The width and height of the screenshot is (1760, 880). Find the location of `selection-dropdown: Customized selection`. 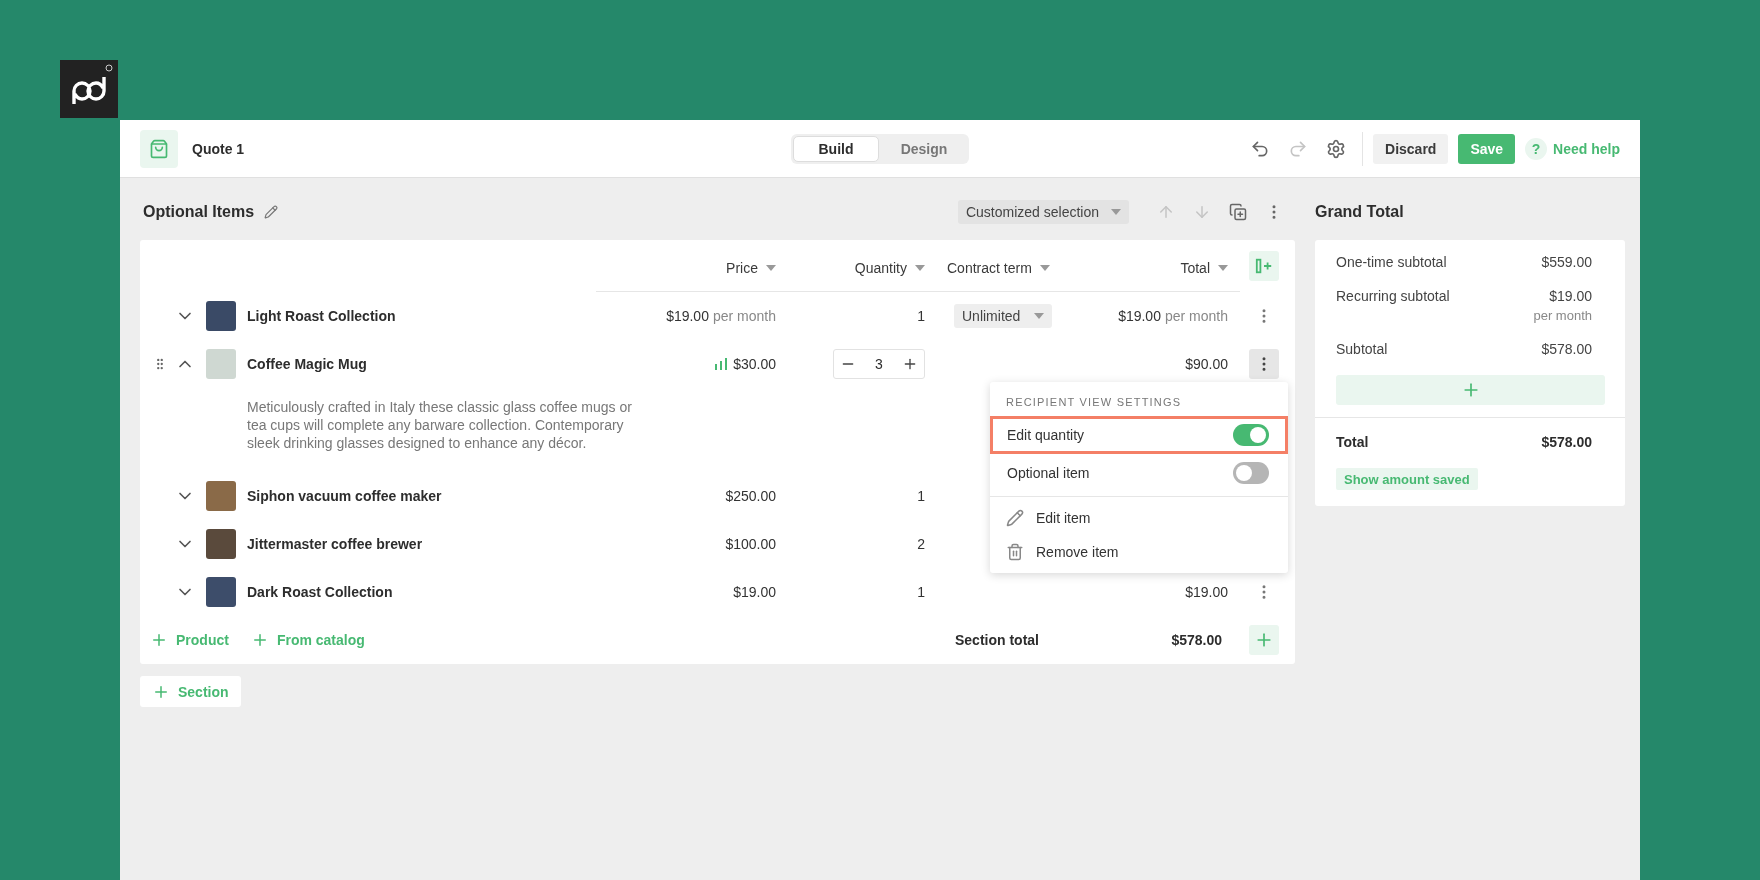

selection-dropdown: Customized selection is located at coordinates (1043, 212).